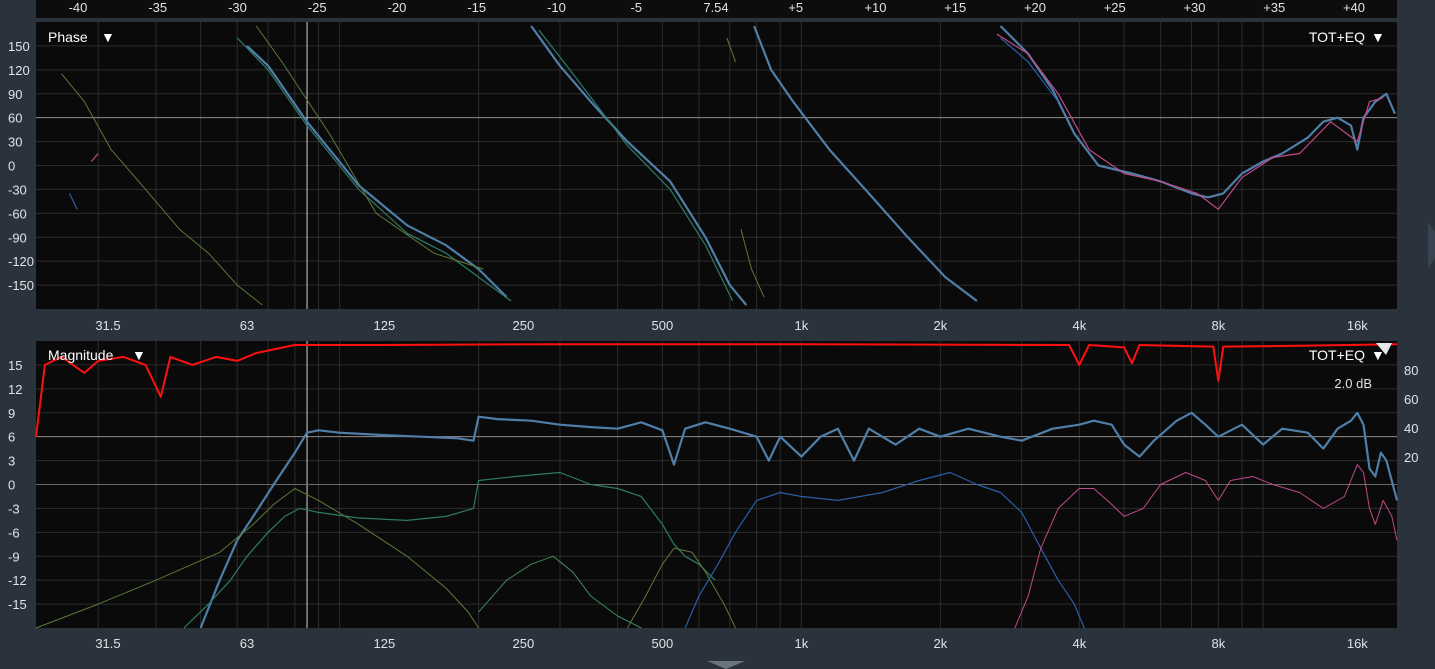 This screenshot has width=1435, height=669. I want to click on phase-title: Phase, so click(68, 37).